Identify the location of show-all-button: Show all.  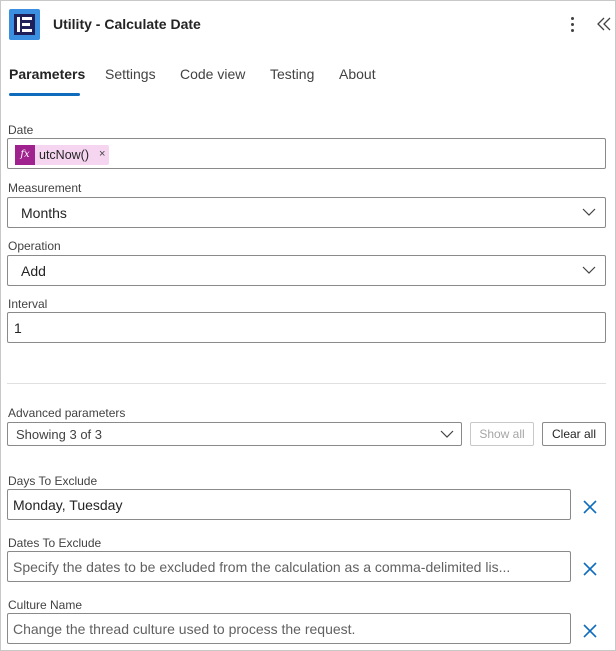
(502, 434).